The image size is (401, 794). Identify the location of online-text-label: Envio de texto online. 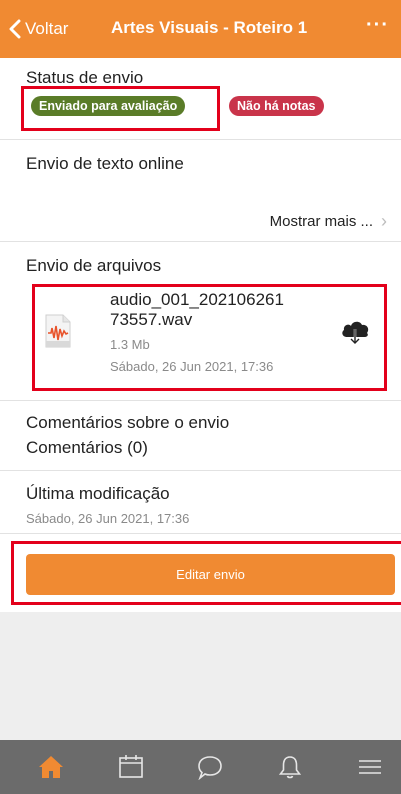
(105, 163).